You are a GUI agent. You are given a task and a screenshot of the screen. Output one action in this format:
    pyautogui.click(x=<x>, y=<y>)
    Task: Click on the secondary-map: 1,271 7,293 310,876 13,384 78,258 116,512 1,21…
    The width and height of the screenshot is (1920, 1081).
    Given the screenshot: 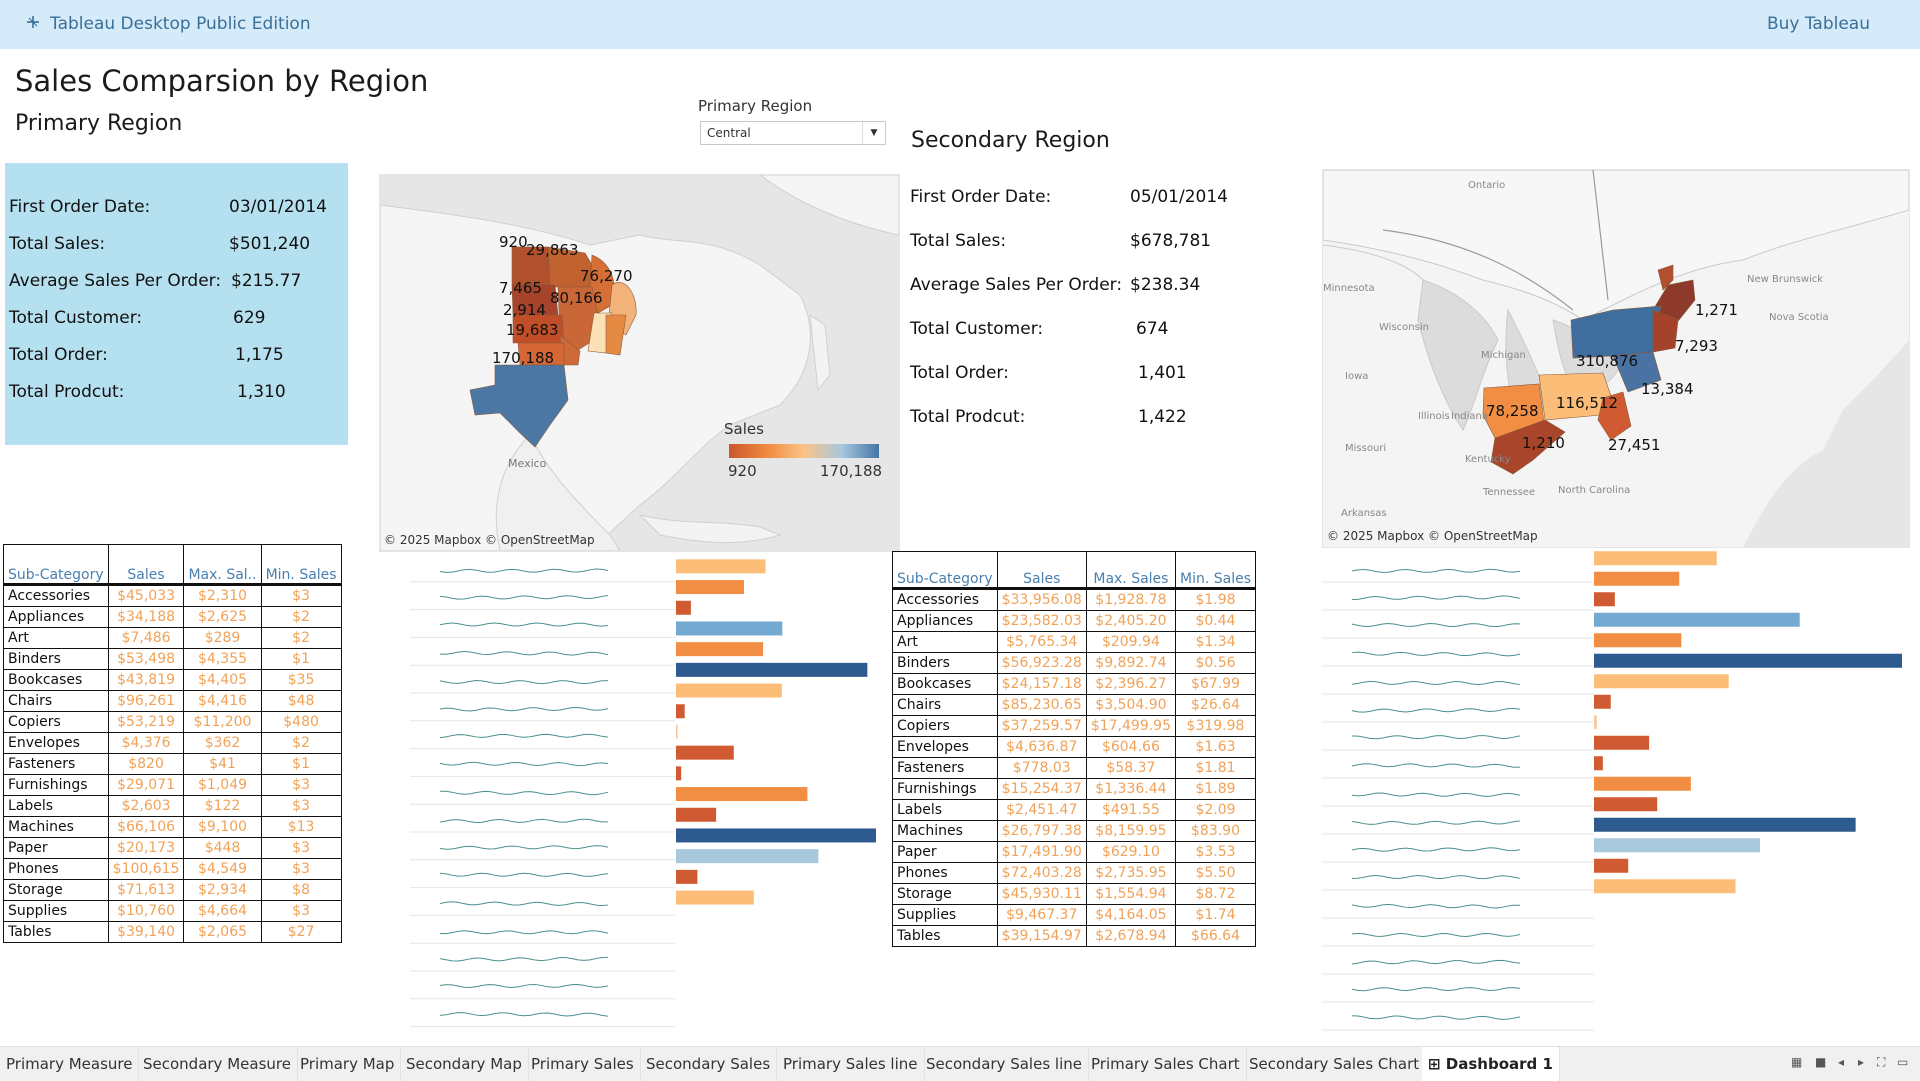 What is the action you would take?
    pyautogui.click(x=1616, y=358)
    